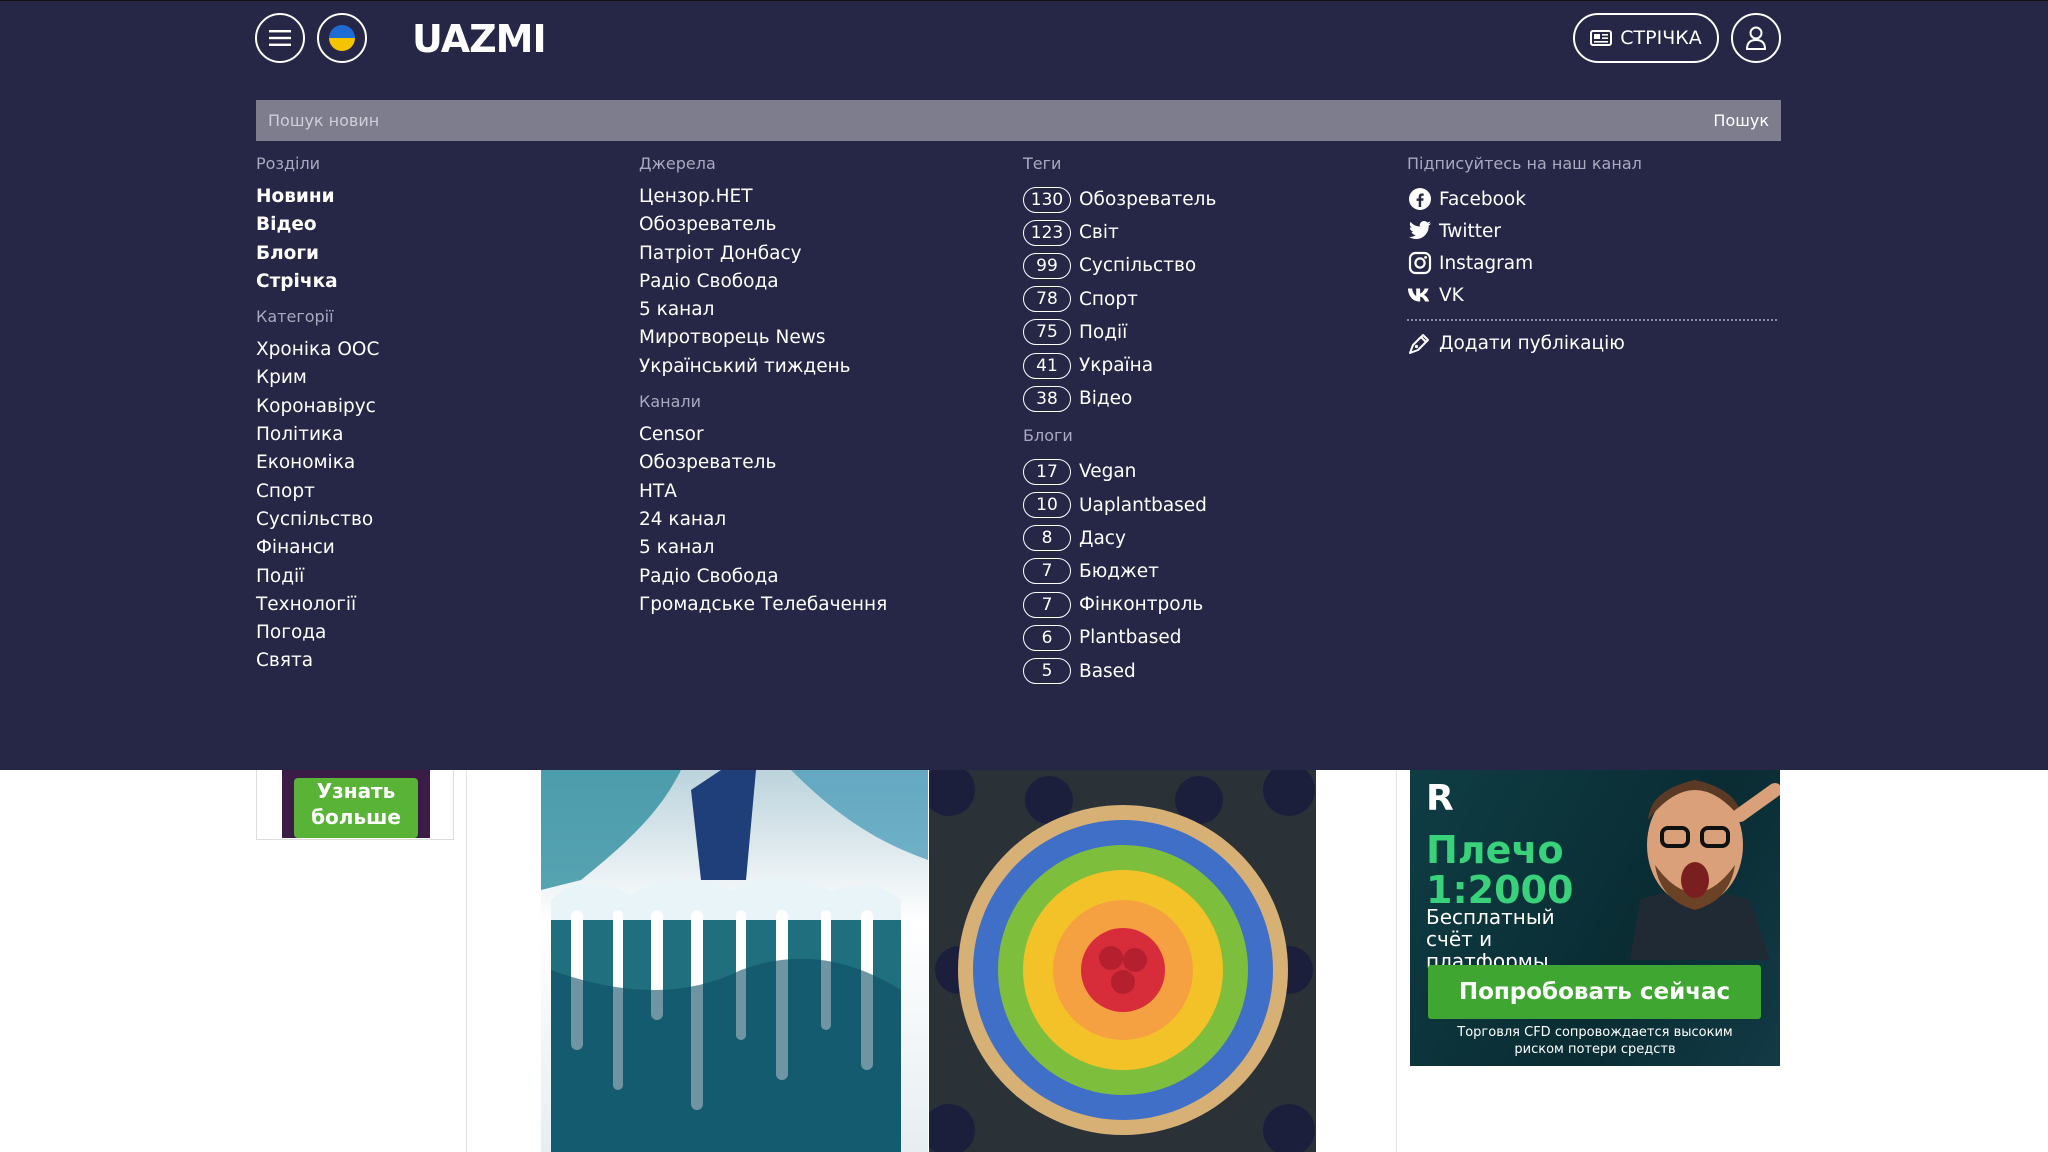  What do you see at coordinates (317, 435) in the screenshot?
I see `category-link: Політика` at bounding box center [317, 435].